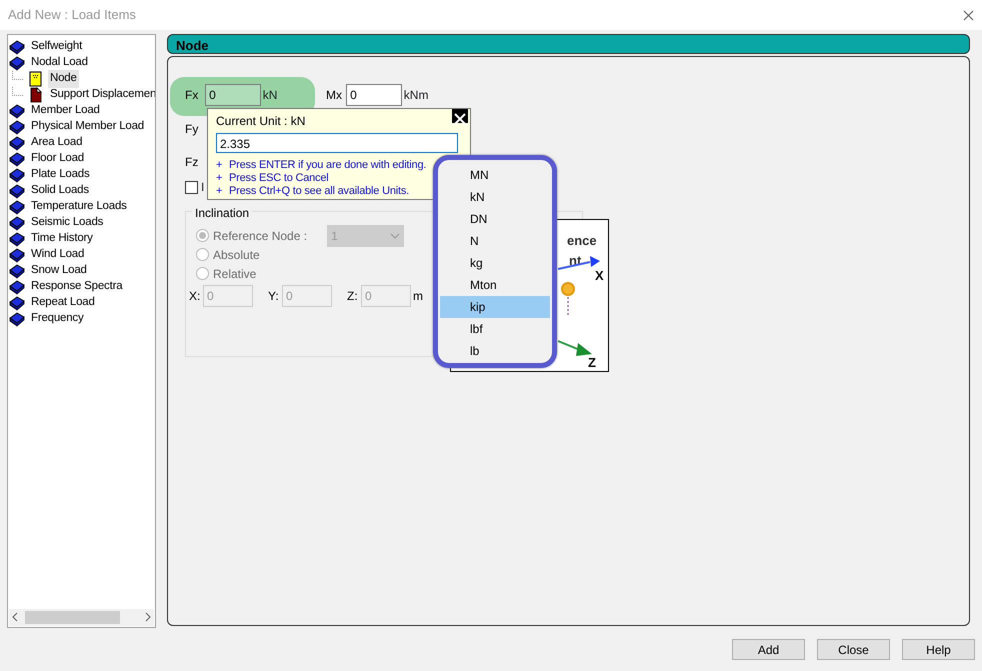 This screenshot has height=671, width=982. I want to click on tree-item: Selfweight, so click(56, 47).